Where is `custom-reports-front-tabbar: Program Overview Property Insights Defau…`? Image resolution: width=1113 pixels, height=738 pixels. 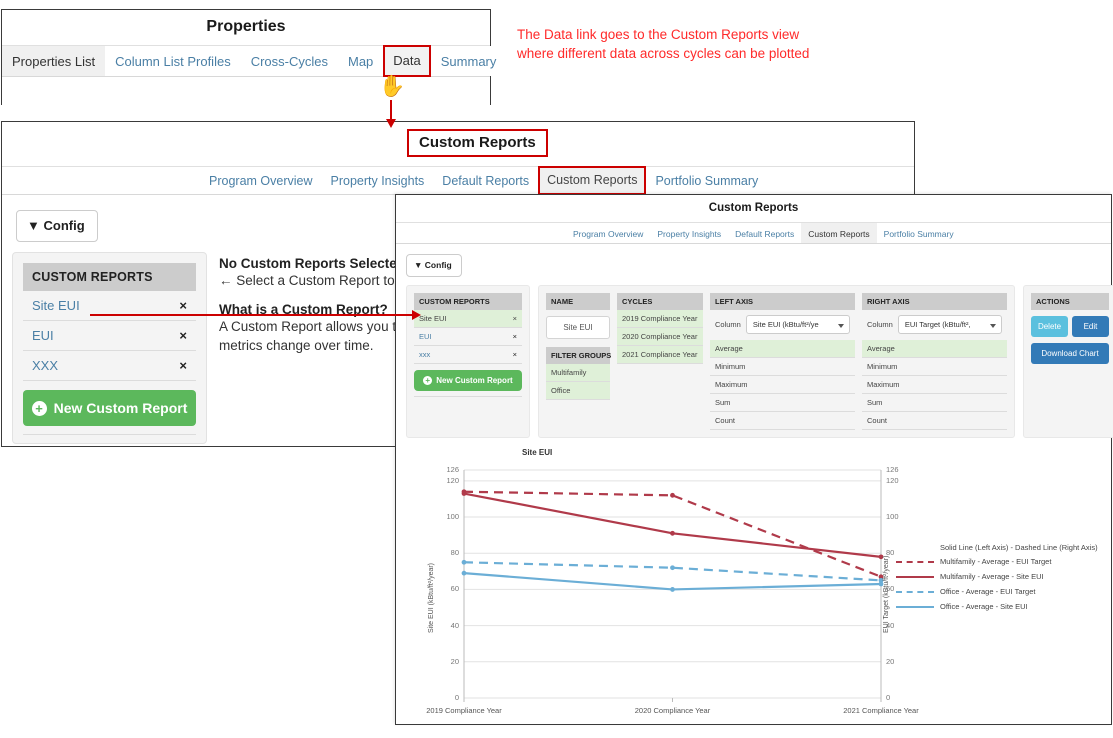
custom-reports-front-tabbar: Program Overview Property Insights Defau… is located at coordinates (753, 233).